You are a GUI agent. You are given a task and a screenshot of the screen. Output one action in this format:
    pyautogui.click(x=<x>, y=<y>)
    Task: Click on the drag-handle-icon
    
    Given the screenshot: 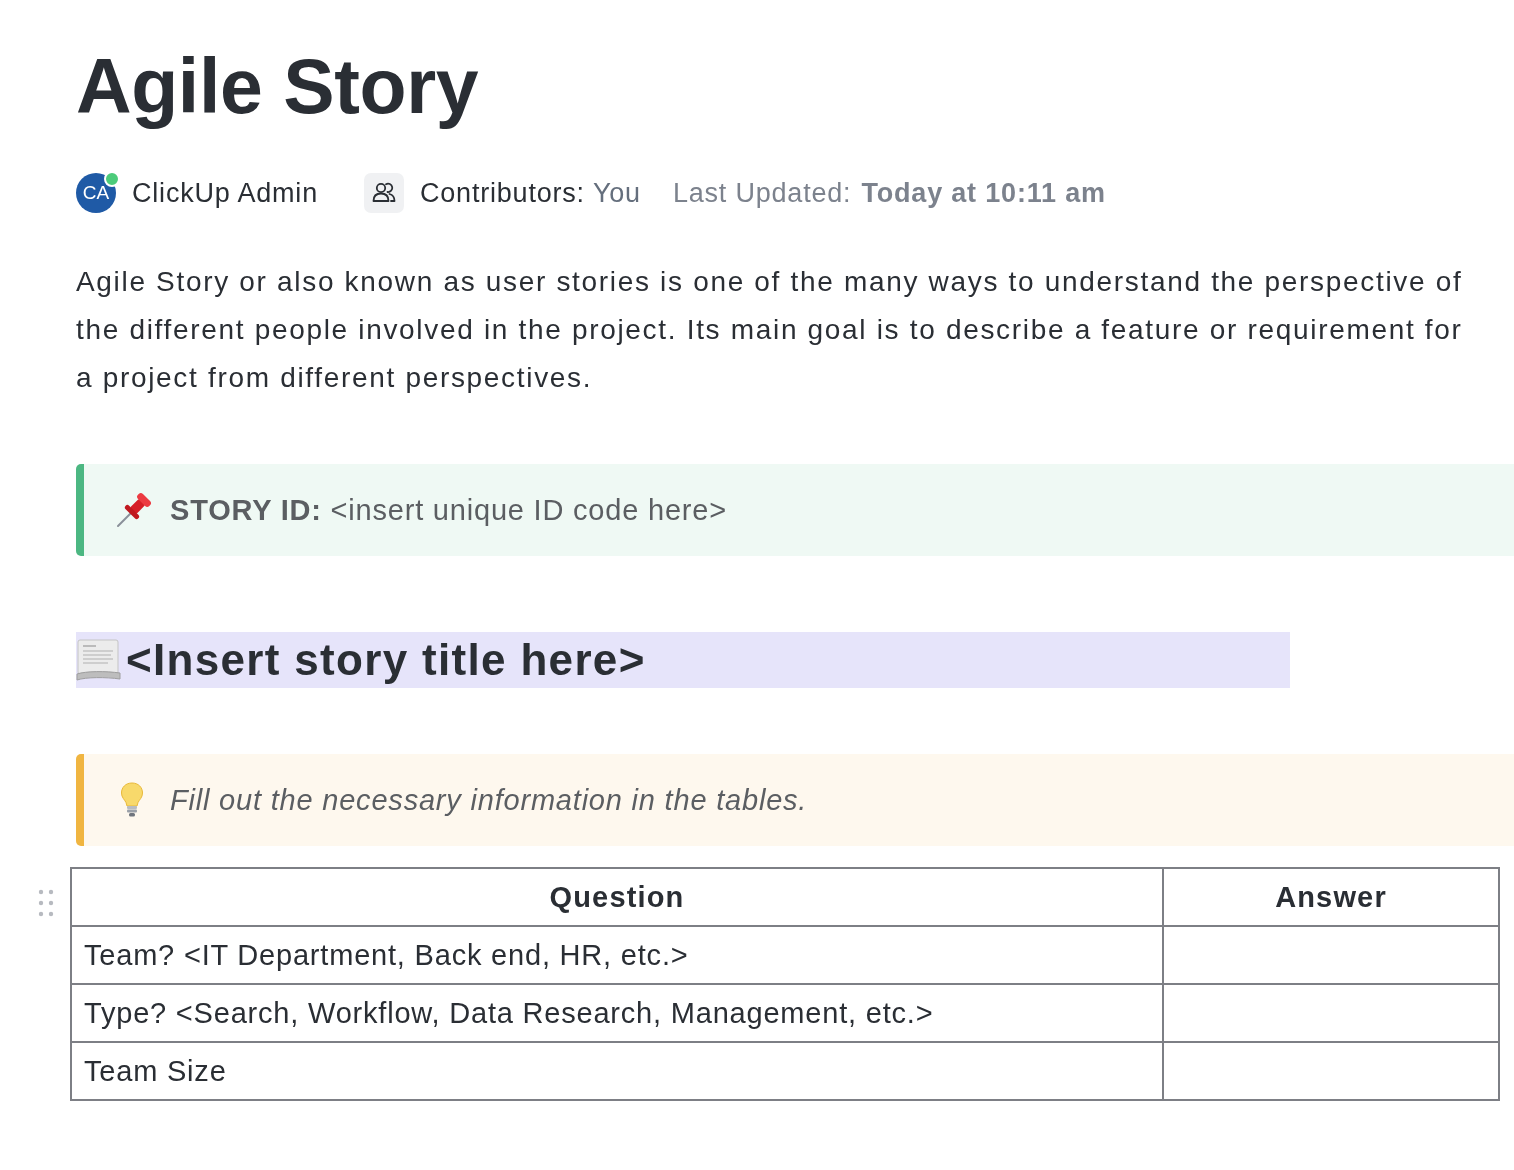 What is the action you would take?
    pyautogui.click(x=46, y=903)
    